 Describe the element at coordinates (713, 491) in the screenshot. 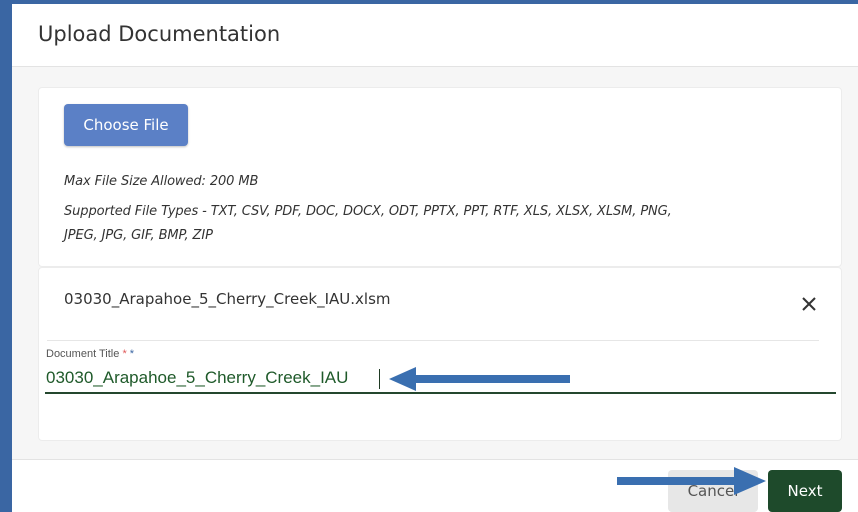

I see `cancel-button: Cancel` at that location.